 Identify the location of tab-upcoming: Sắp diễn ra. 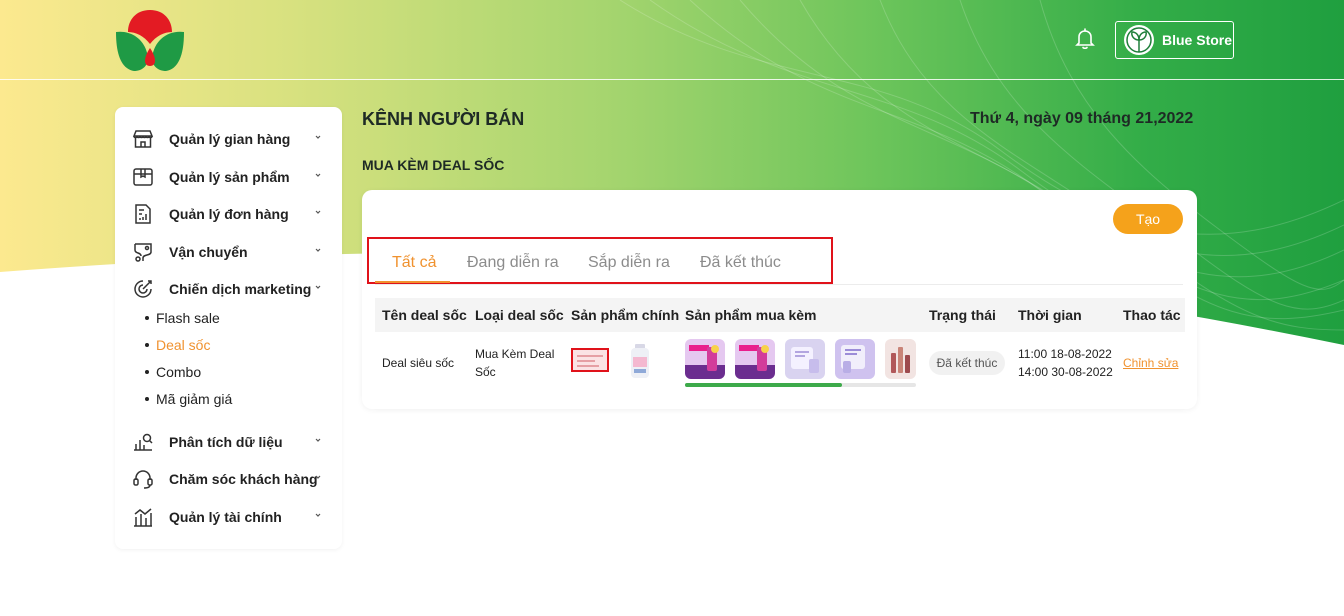
(629, 263).